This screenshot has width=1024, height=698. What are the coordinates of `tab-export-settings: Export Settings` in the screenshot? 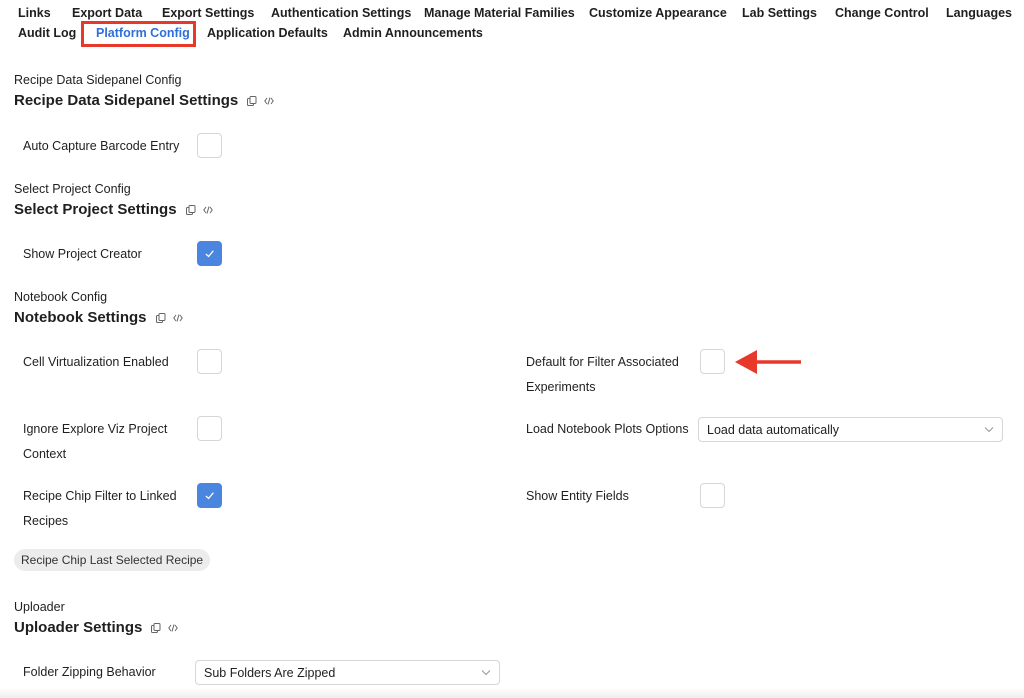 It's located at (208, 13).